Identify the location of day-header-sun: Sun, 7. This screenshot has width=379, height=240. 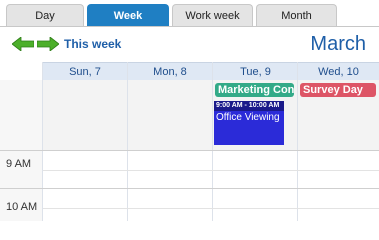
(85, 72).